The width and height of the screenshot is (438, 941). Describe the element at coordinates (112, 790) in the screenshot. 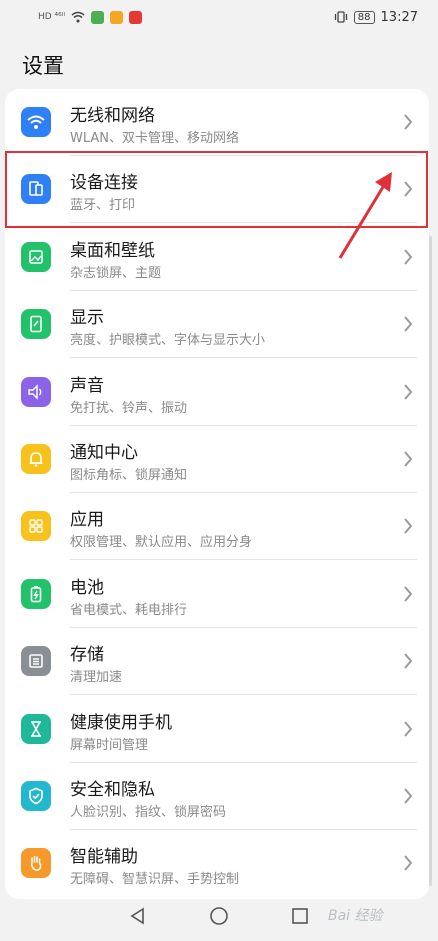

I see `settings-item-label: 安全和隐私` at that location.